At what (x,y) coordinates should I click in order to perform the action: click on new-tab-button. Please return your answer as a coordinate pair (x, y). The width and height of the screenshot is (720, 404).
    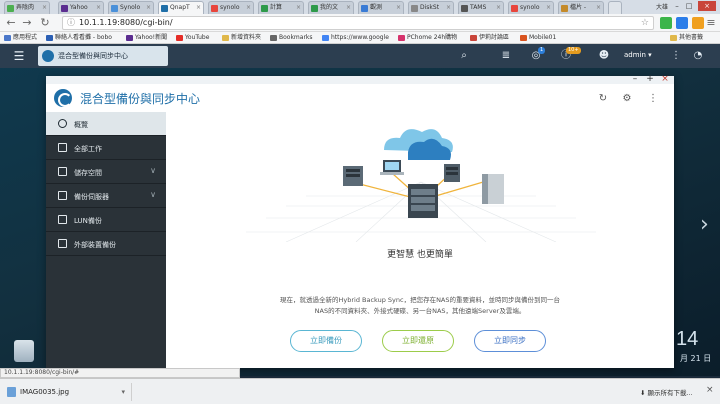
    Looking at the image, I should click on (615, 7).